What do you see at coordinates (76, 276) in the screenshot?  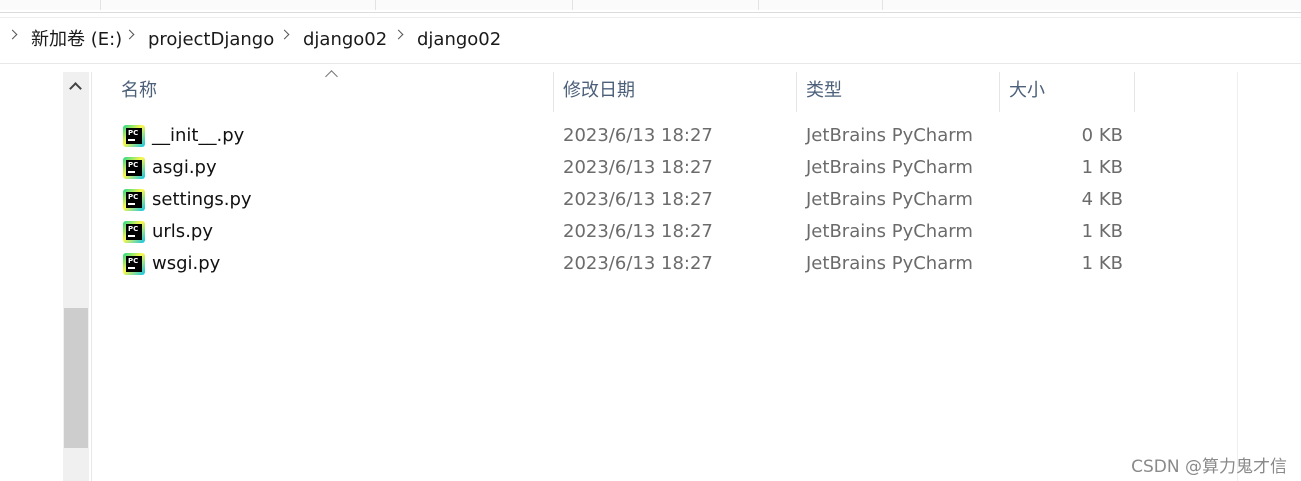 I see `nav-pane-scrollbar` at bounding box center [76, 276].